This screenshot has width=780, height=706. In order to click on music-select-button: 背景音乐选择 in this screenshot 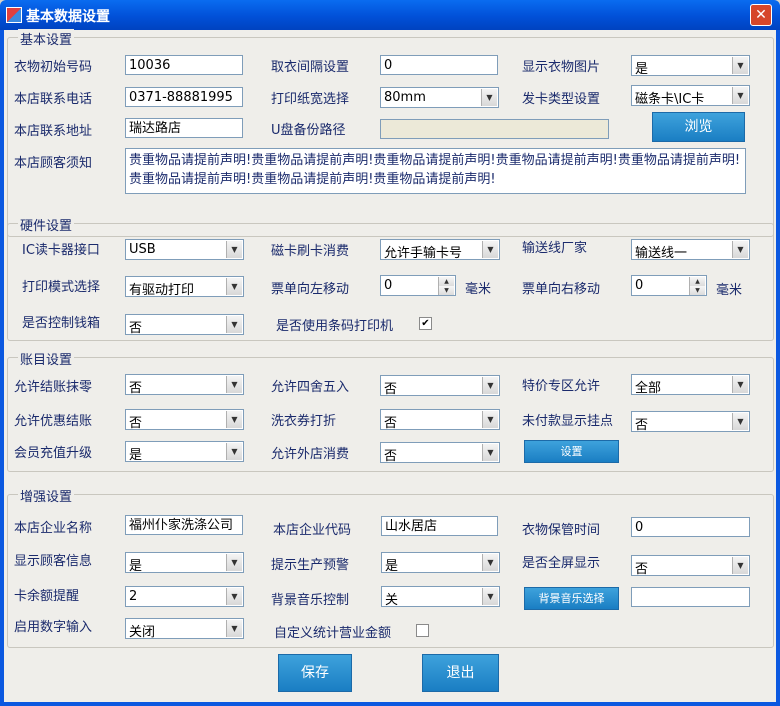, I will do `click(571, 598)`.